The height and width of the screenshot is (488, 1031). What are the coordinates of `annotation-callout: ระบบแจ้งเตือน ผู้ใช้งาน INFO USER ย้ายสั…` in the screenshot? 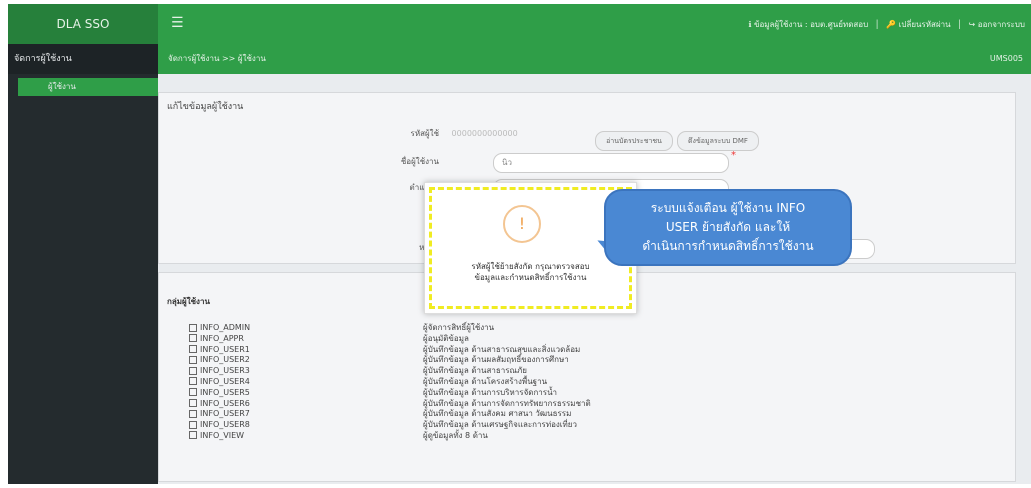 It's located at (728, 227).